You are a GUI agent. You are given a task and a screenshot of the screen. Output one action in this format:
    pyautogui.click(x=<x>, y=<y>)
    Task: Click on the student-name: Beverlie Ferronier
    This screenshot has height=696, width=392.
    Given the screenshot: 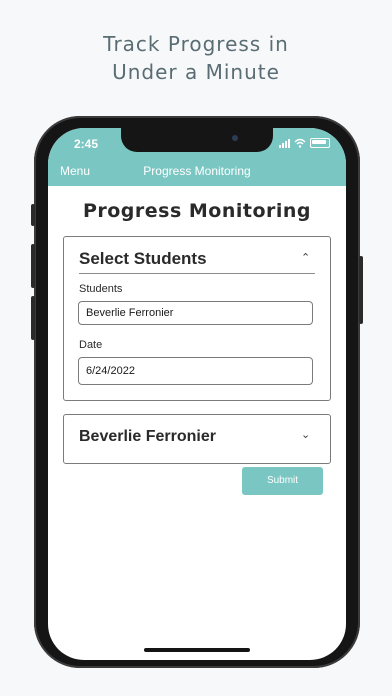 What is the action you would take?
    pyautogui.click(x=147, y=436)
    